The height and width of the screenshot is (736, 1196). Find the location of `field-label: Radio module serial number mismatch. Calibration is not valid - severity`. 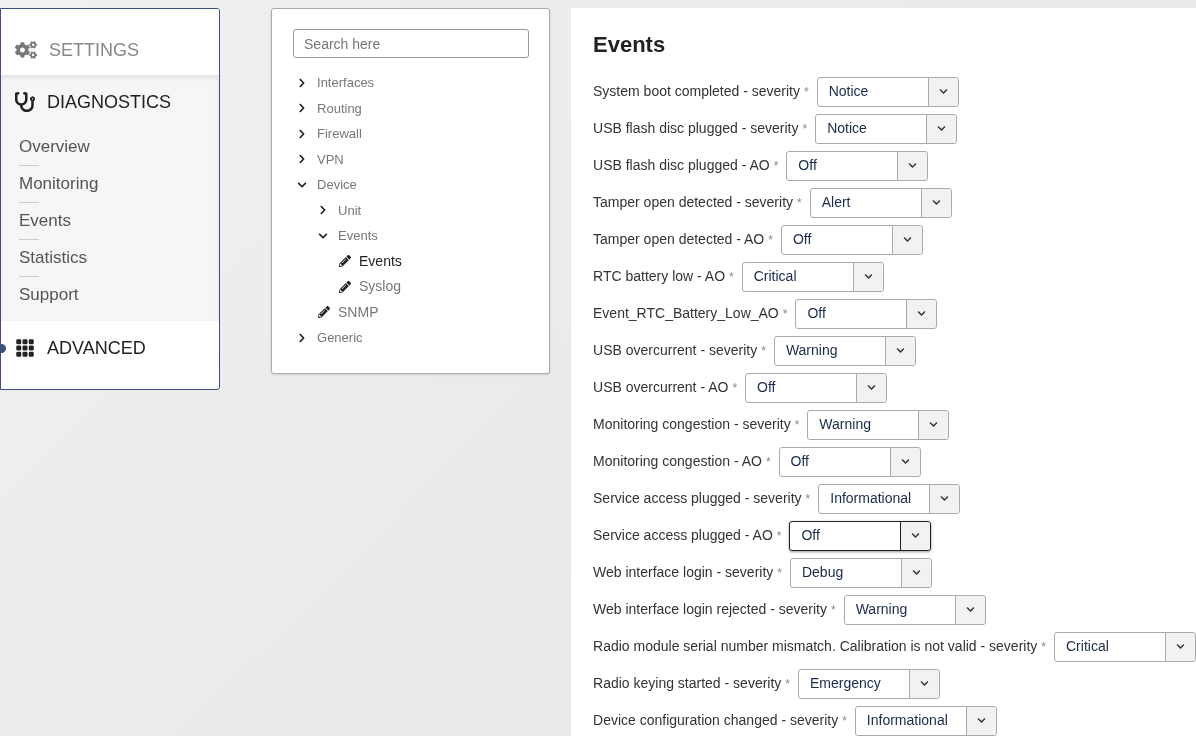

field-label: Radio module serial number mismatch. Calibration is not valid - severity is located at coordinates (815, 646).